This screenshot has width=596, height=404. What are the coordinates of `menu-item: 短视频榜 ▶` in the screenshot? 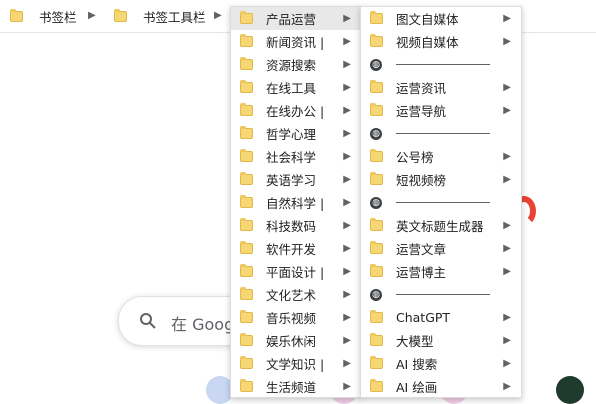 It's located at (441, 179).